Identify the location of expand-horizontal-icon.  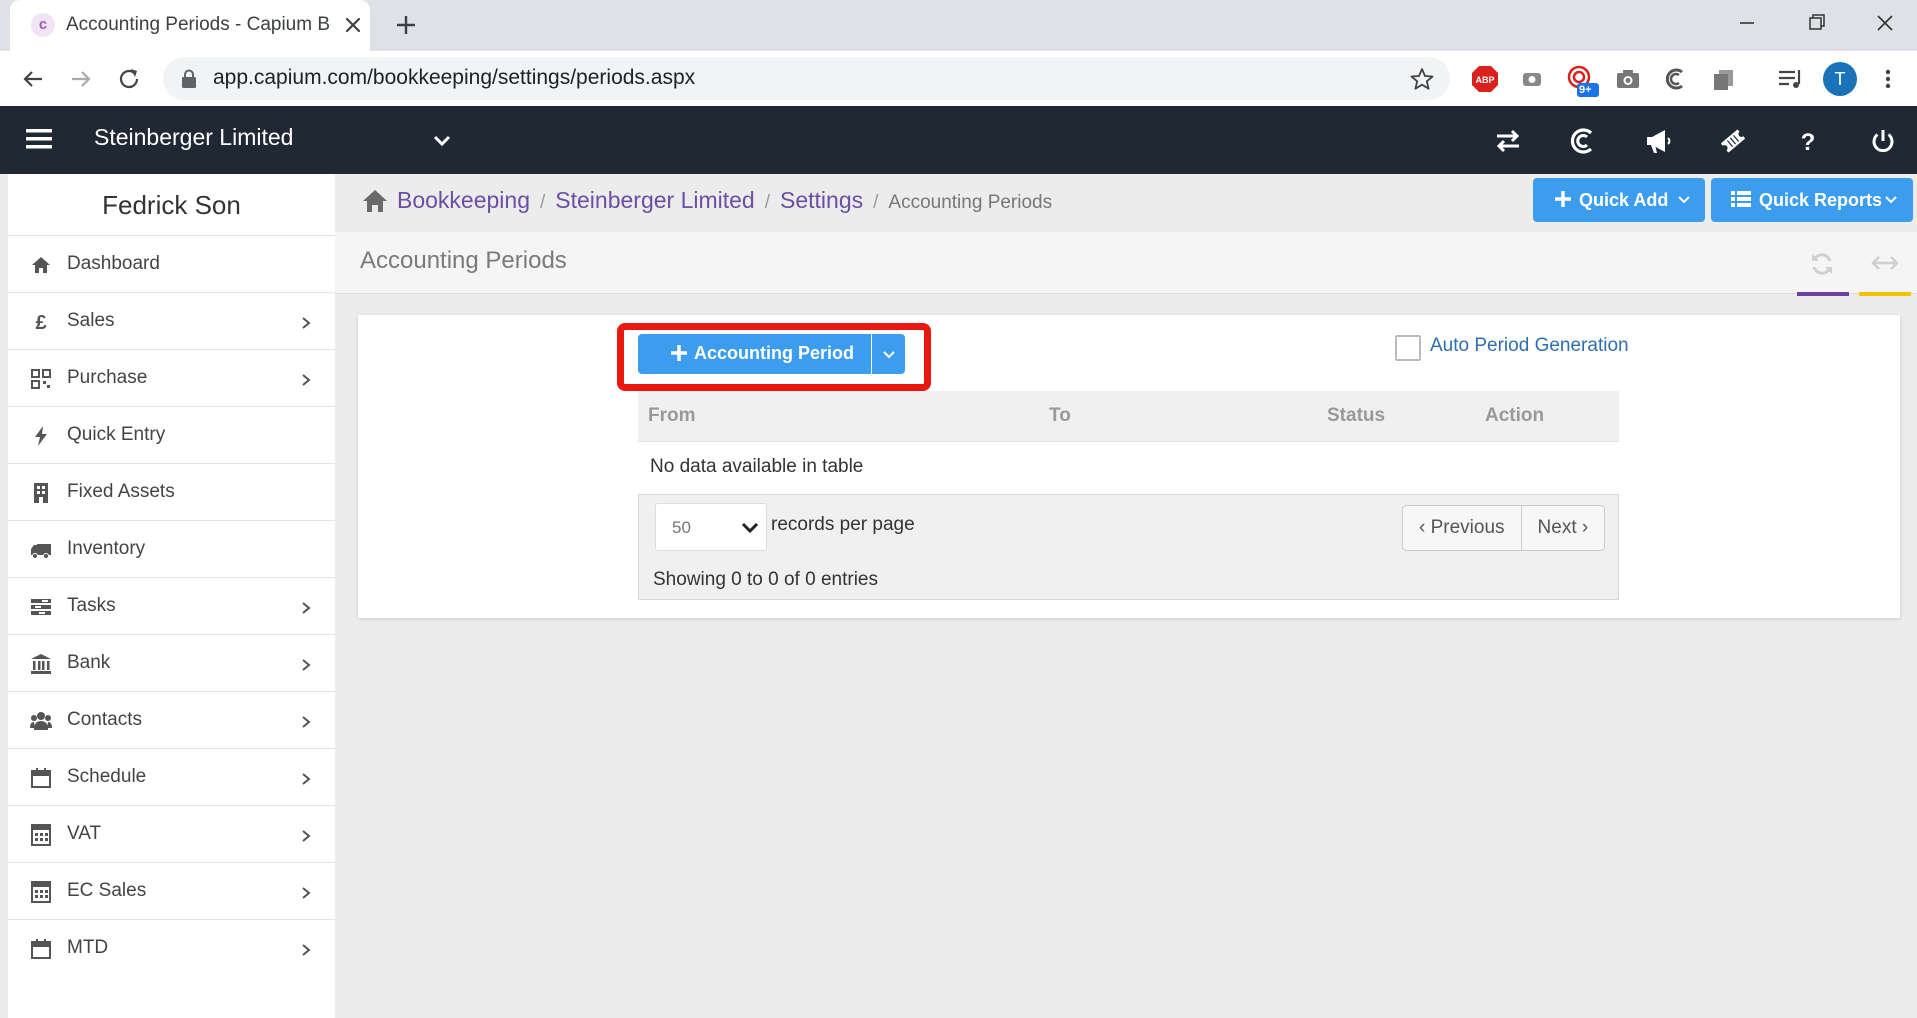
(1885, 263).